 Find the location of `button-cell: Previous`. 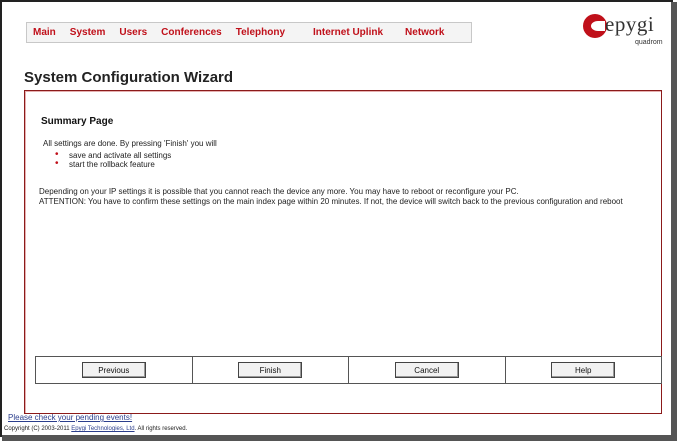

button-cell: Previous is located at coordinates (114, 370).